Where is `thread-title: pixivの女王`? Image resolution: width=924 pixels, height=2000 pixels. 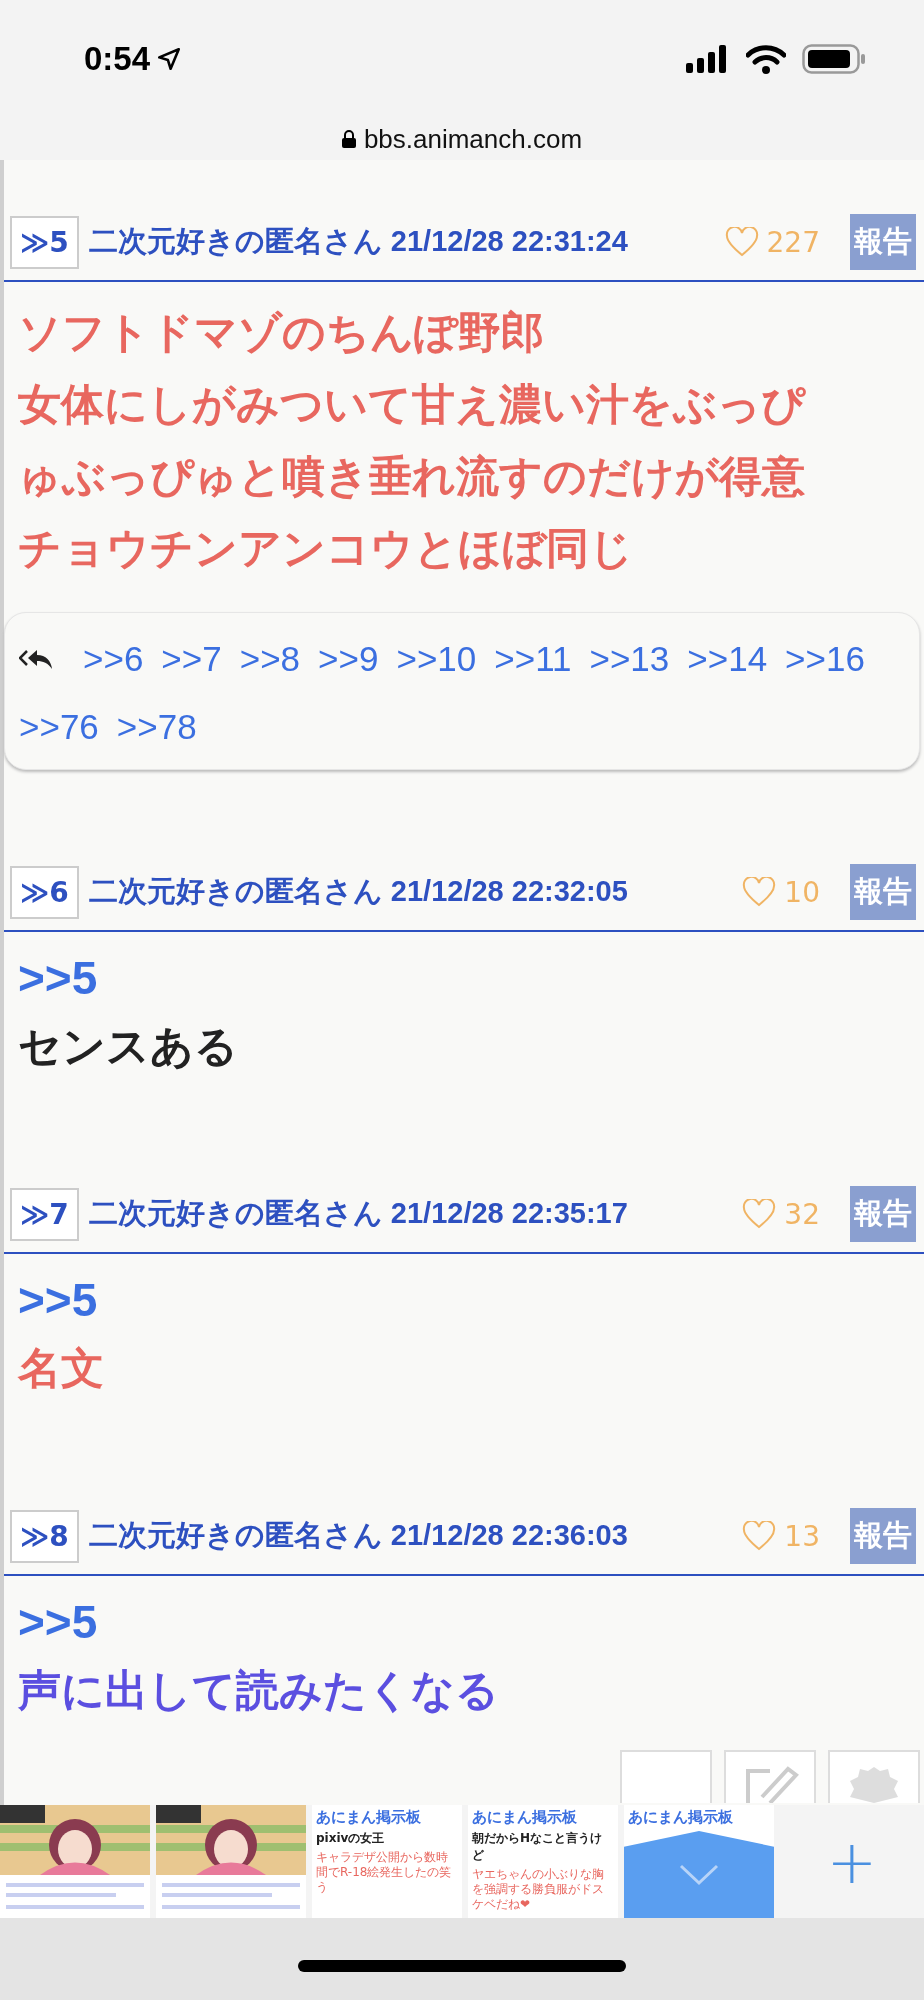
thread-title: pixivの女王 is located at coordinates (351, 1838).